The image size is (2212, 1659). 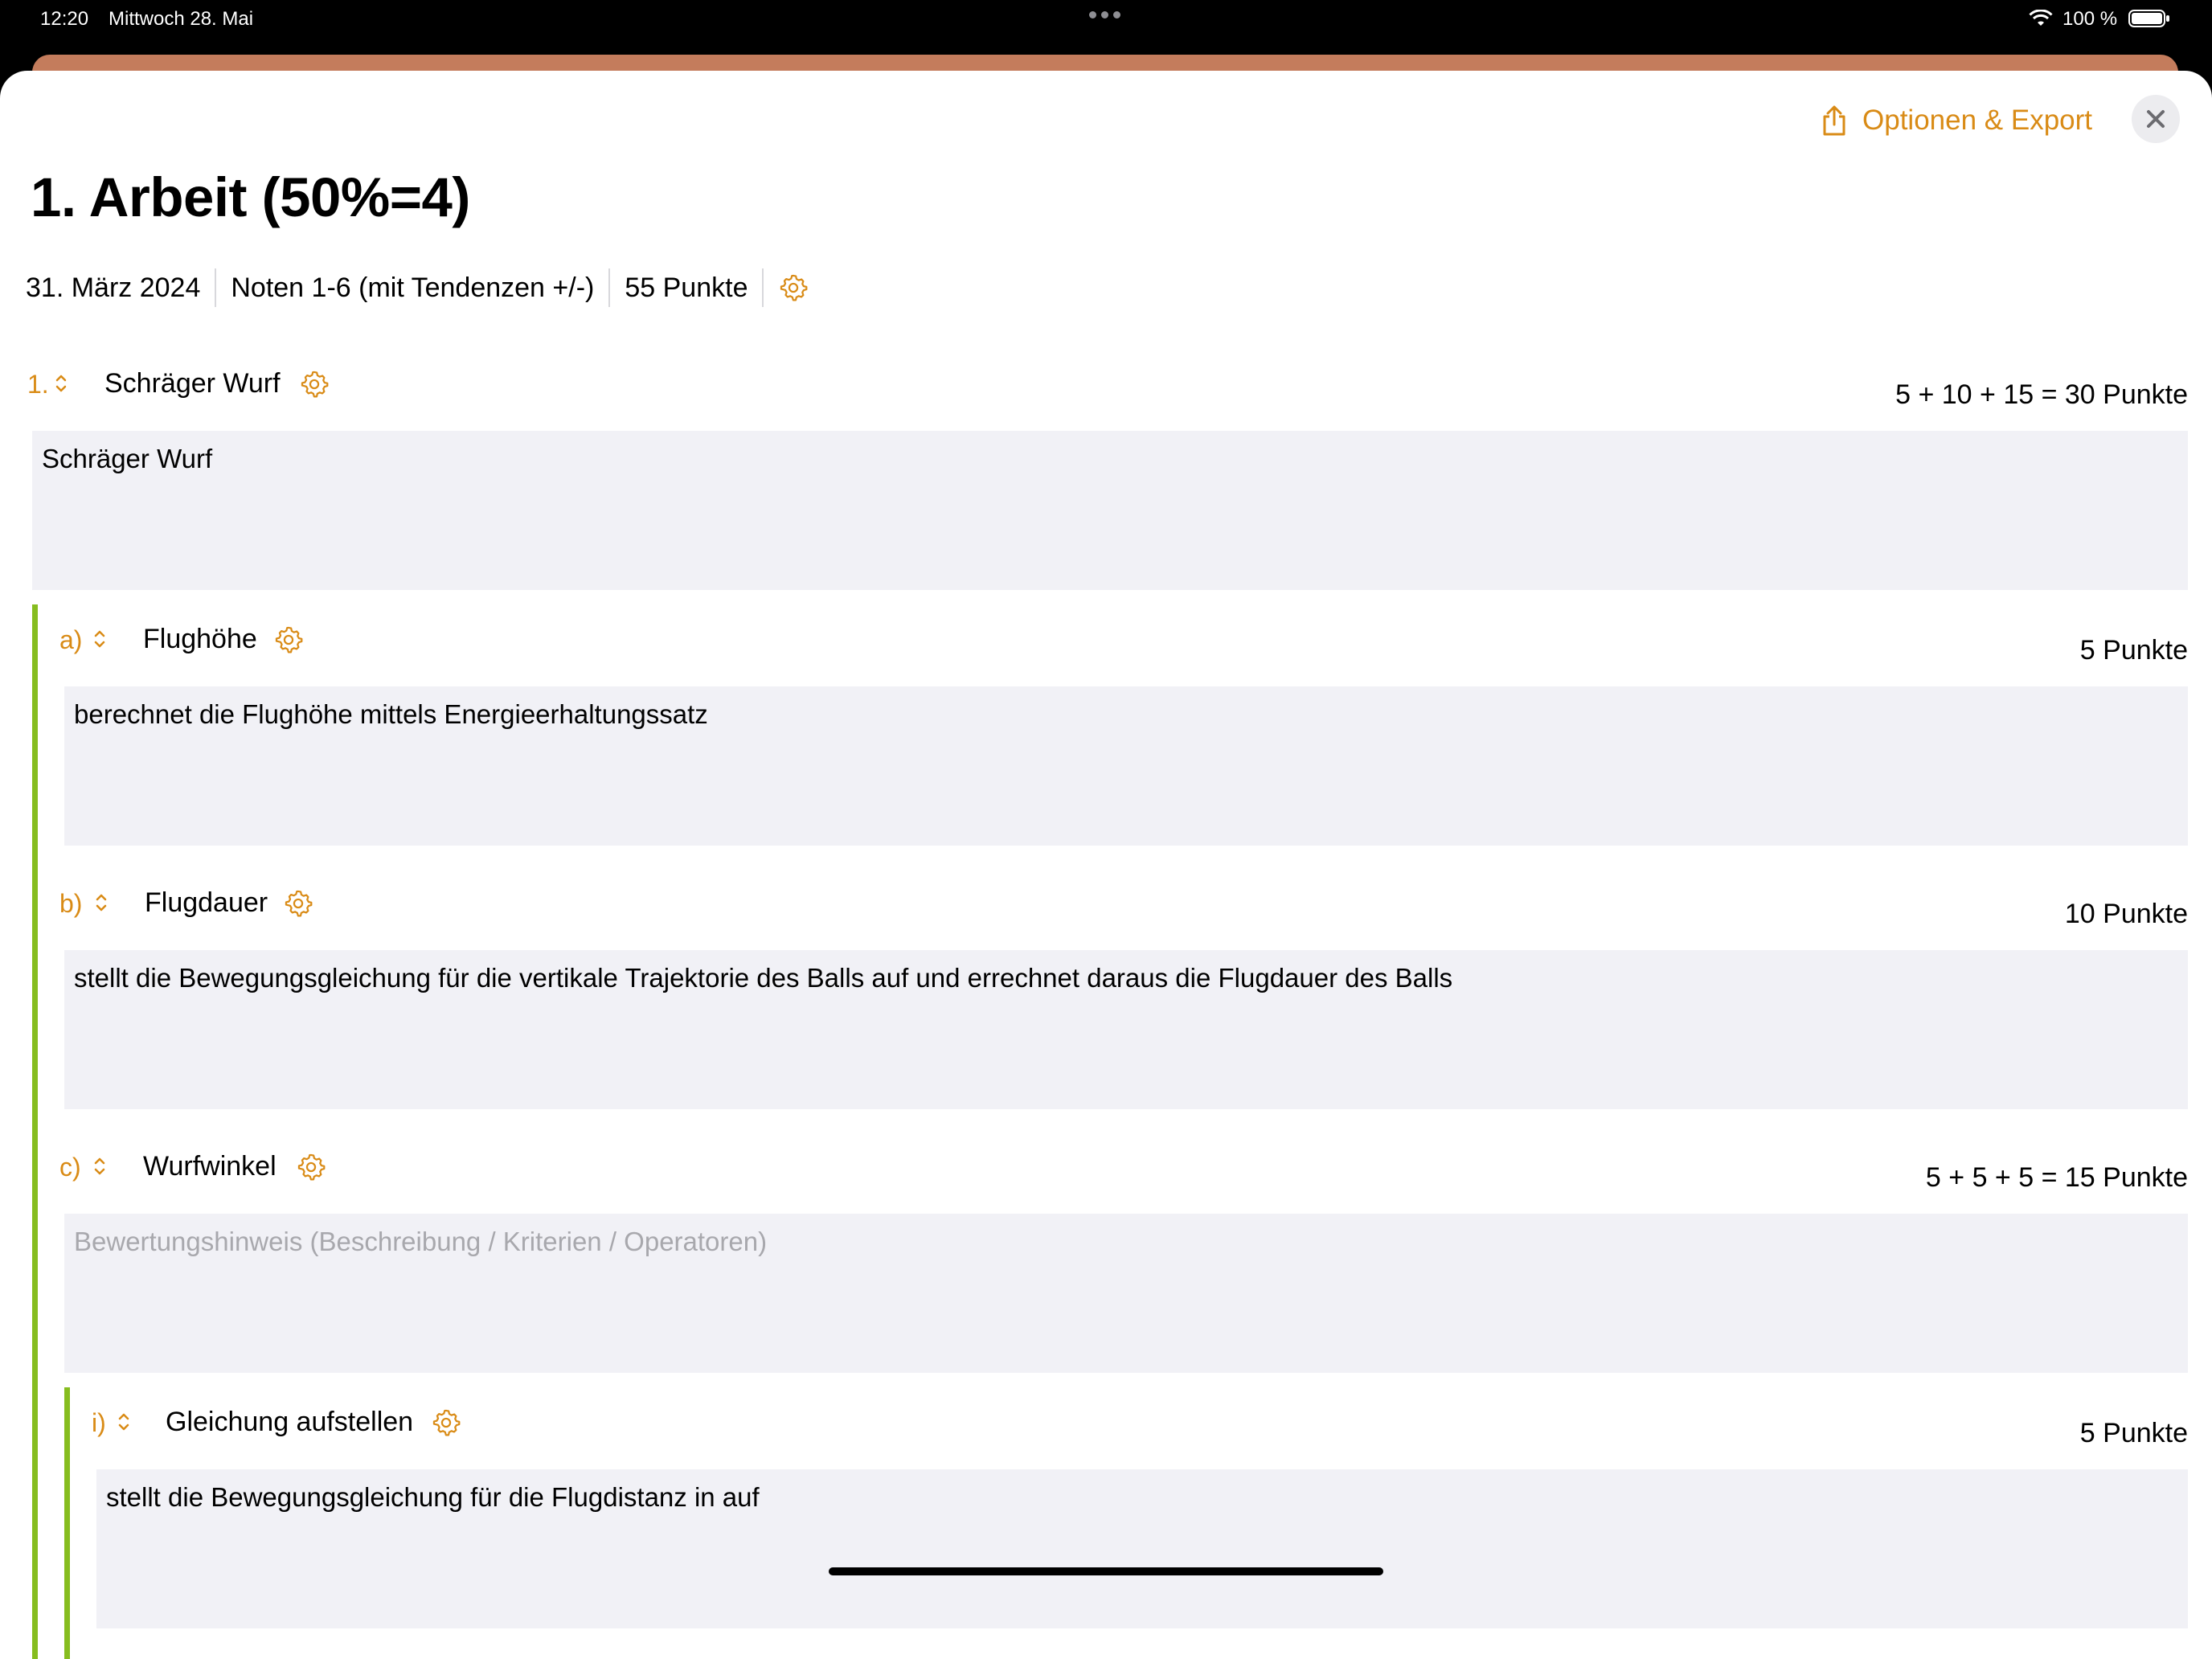 What do you see at coordinates (289, 1422) in the screenshot?
I see `task-title: Gleichung aufstellen` at bounding box center [289, 1422].